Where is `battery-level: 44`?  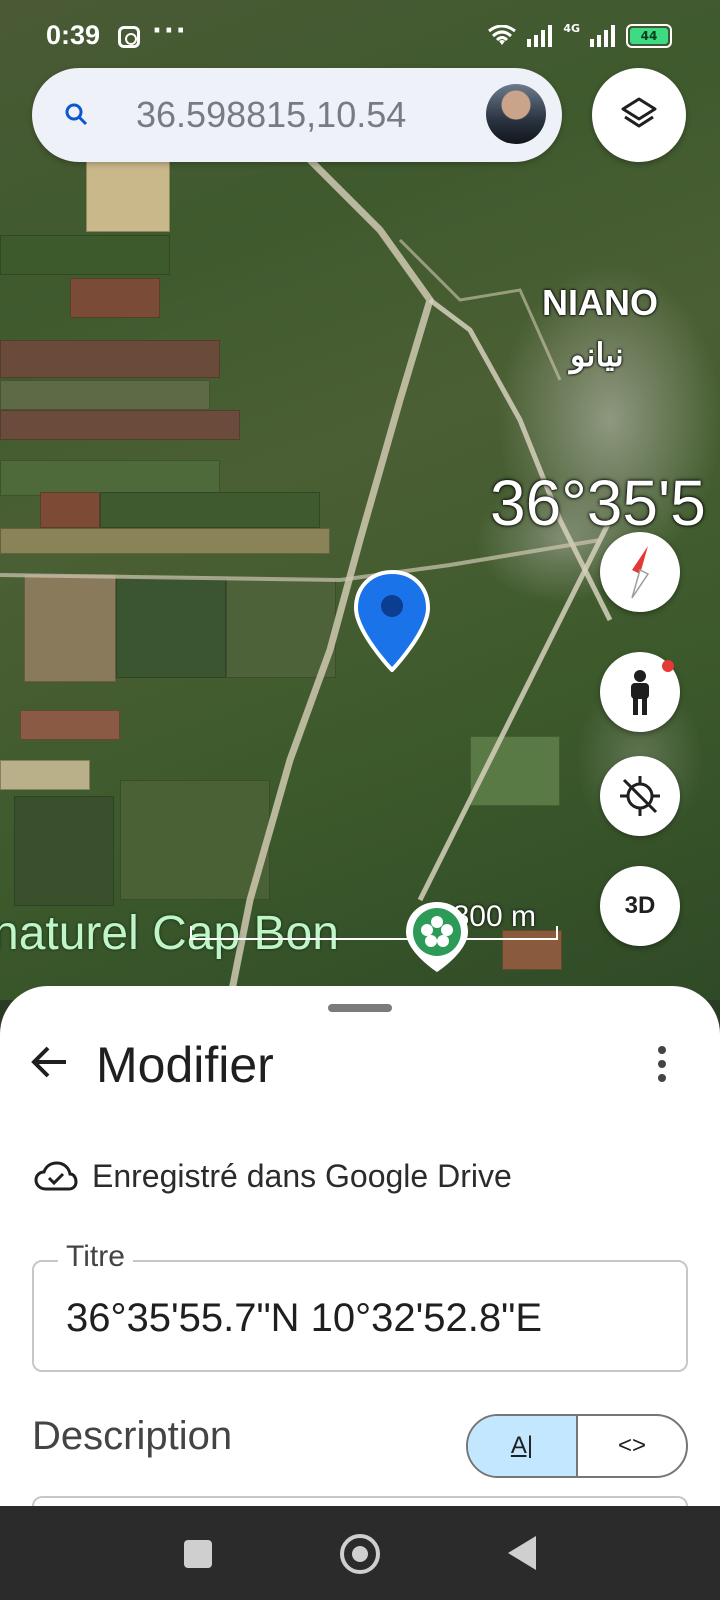
battery-level: 44 is located at coordinates (649, 36).